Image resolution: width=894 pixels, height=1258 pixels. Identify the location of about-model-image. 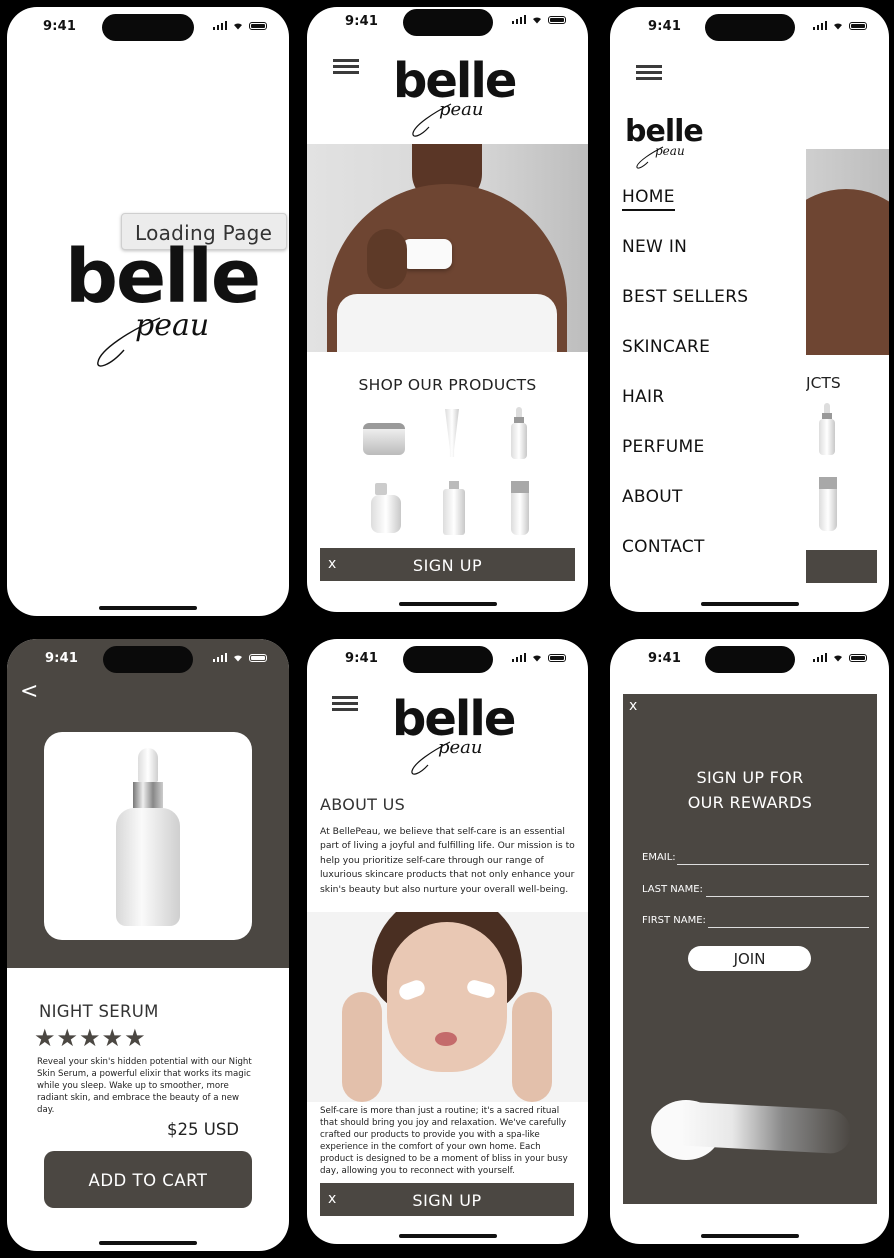
(447, 1007).